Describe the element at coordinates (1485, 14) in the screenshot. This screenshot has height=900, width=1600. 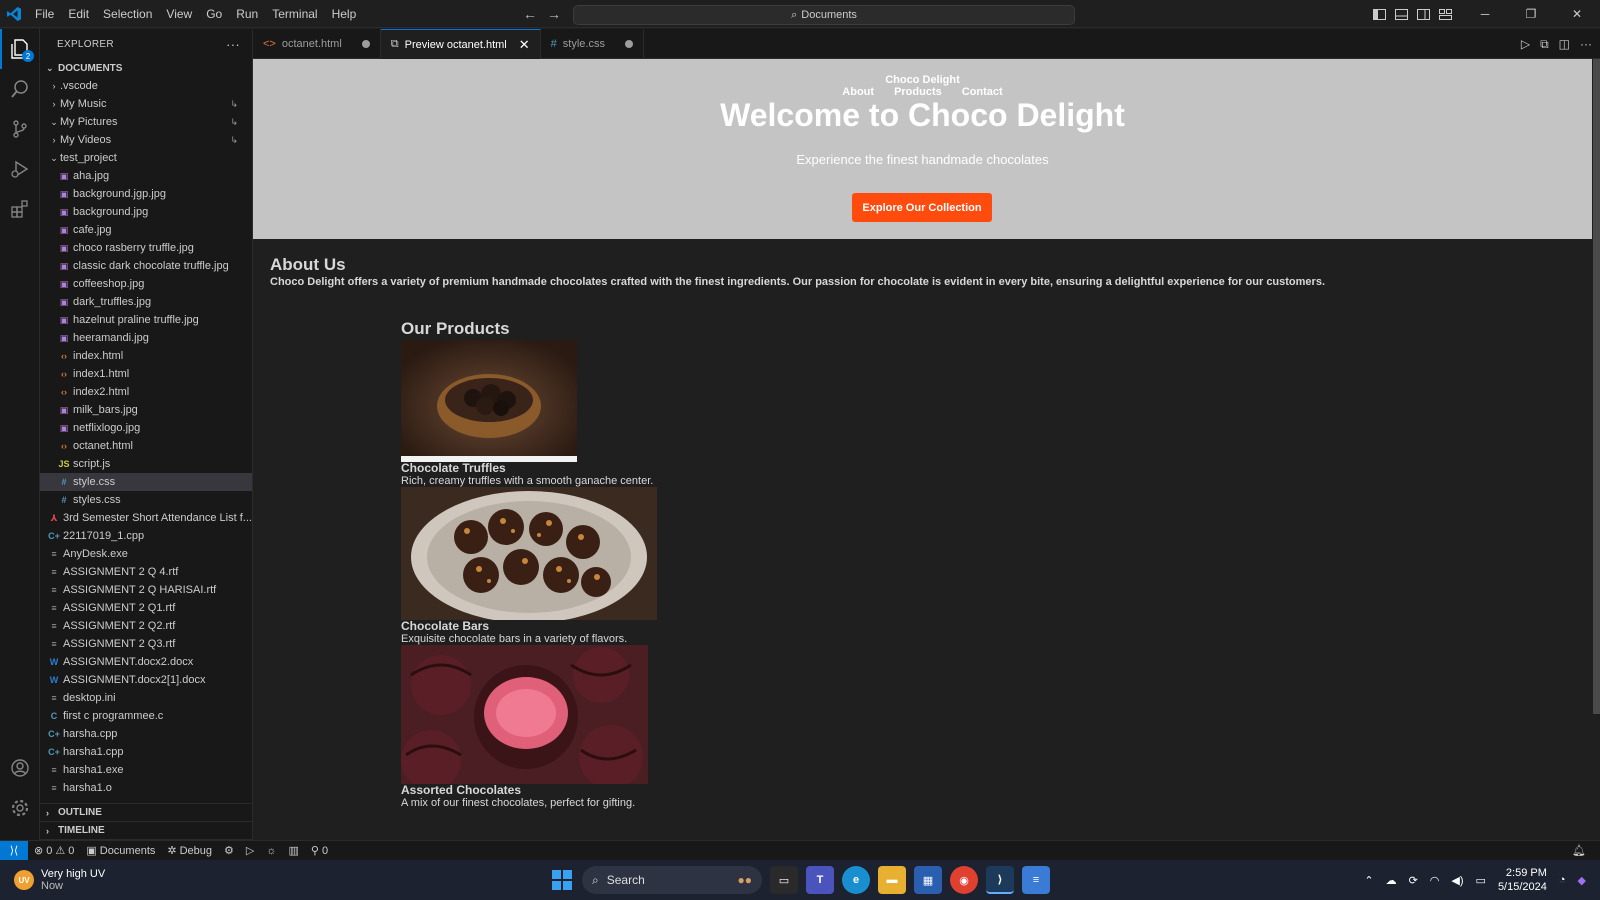
I see `minimize-icon: ─` at that location.